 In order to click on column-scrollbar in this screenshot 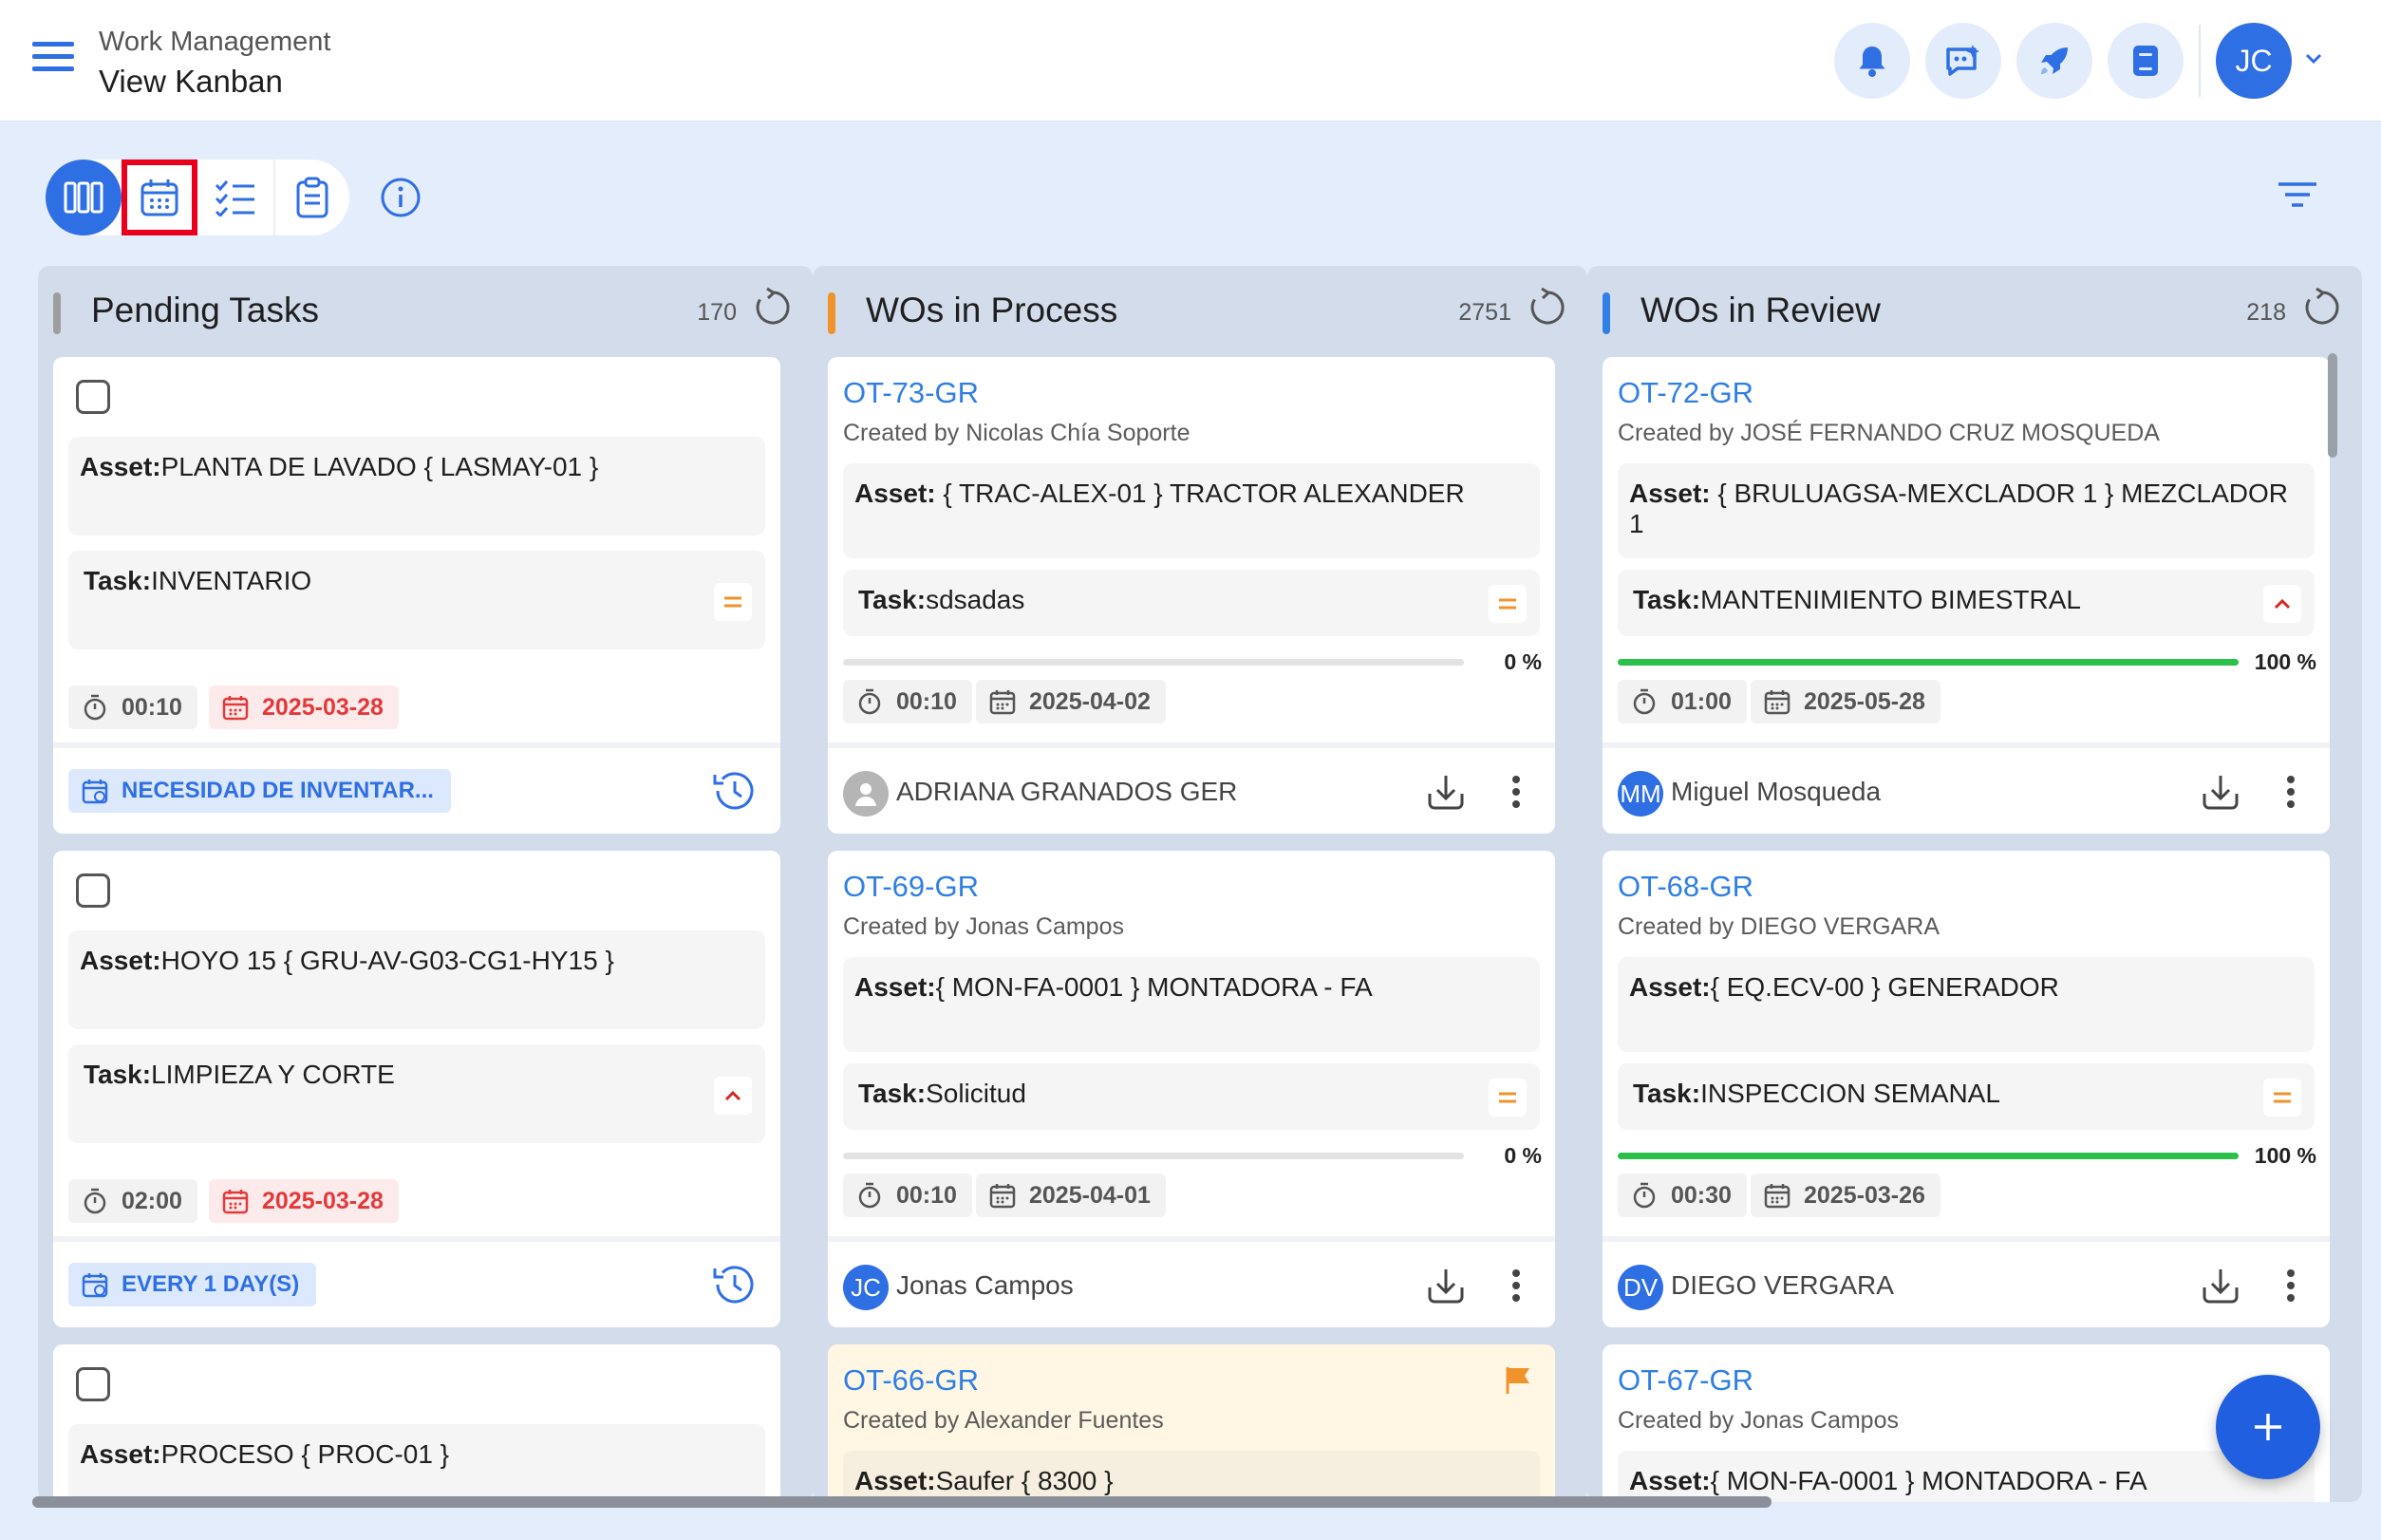, I will do `click(2333, 405)`.